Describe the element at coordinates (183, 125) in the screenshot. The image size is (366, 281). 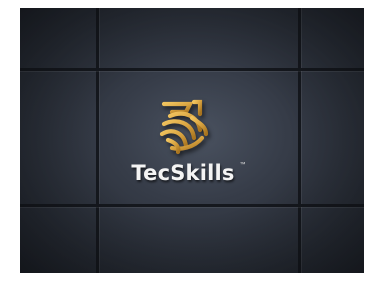
I see `tecskills-logo-icon` at that location.